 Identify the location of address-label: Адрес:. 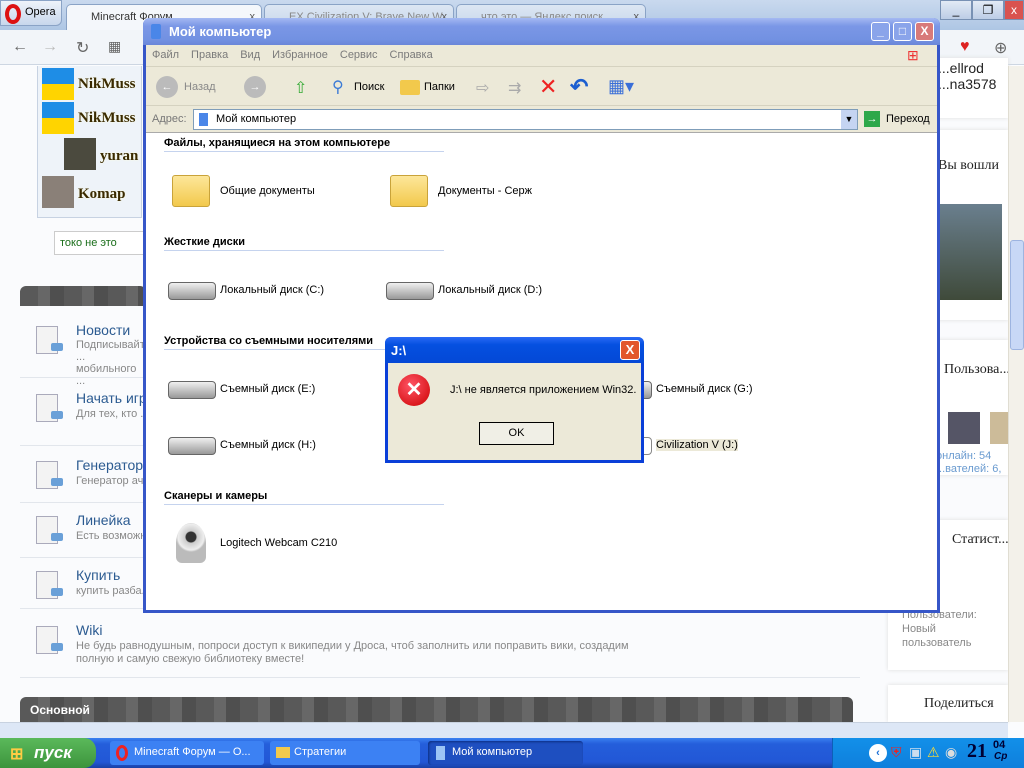
(169, 119).